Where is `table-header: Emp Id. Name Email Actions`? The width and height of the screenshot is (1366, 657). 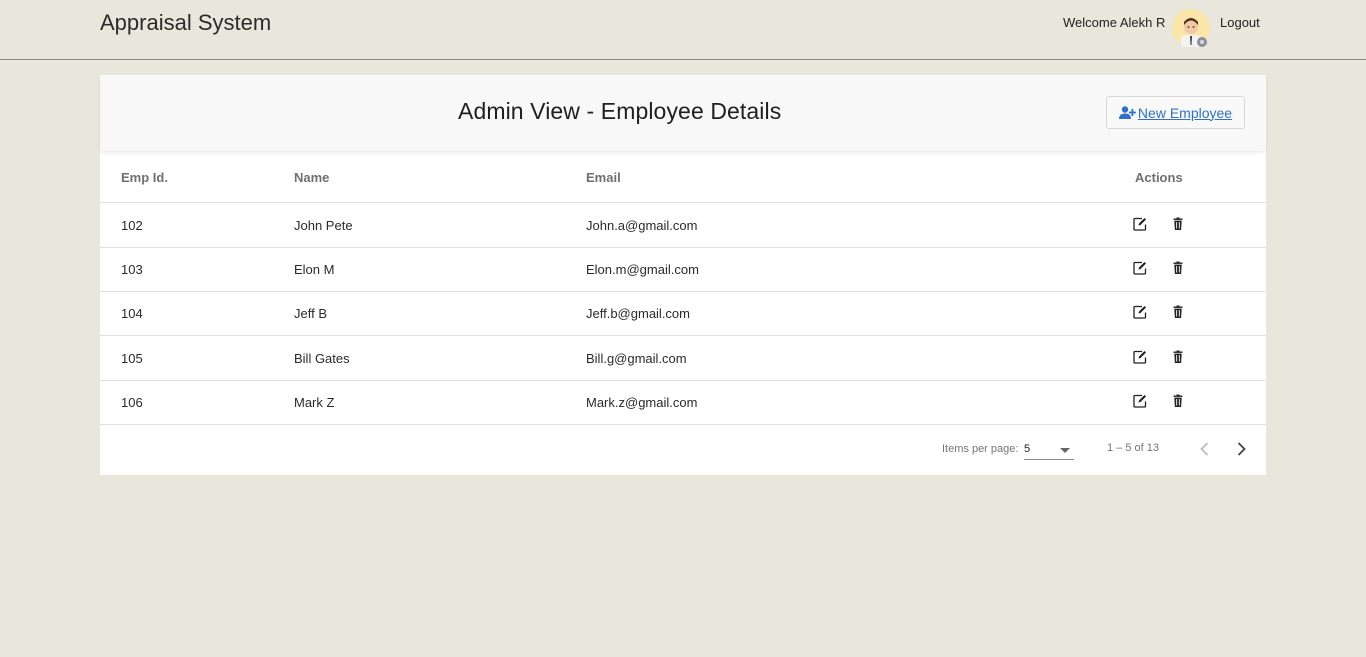
table-header: Emp Id. Name Email Actions is located at coordinates (683, 177).